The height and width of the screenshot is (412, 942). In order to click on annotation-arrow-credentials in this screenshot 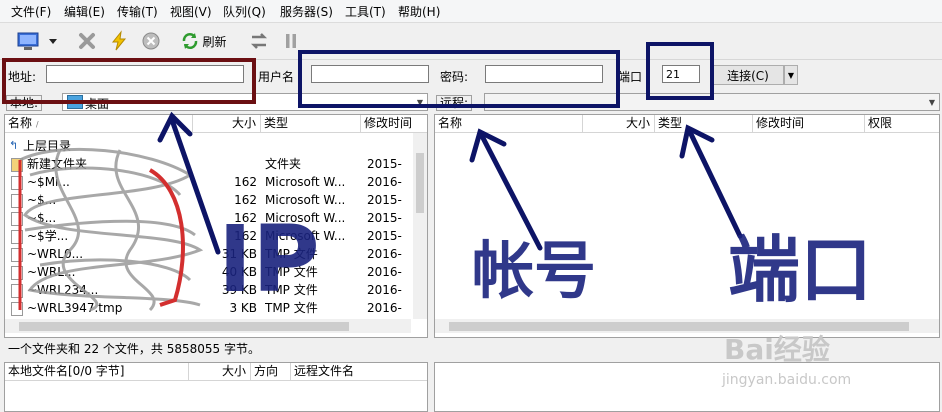, I will do `click(511, 192)`.